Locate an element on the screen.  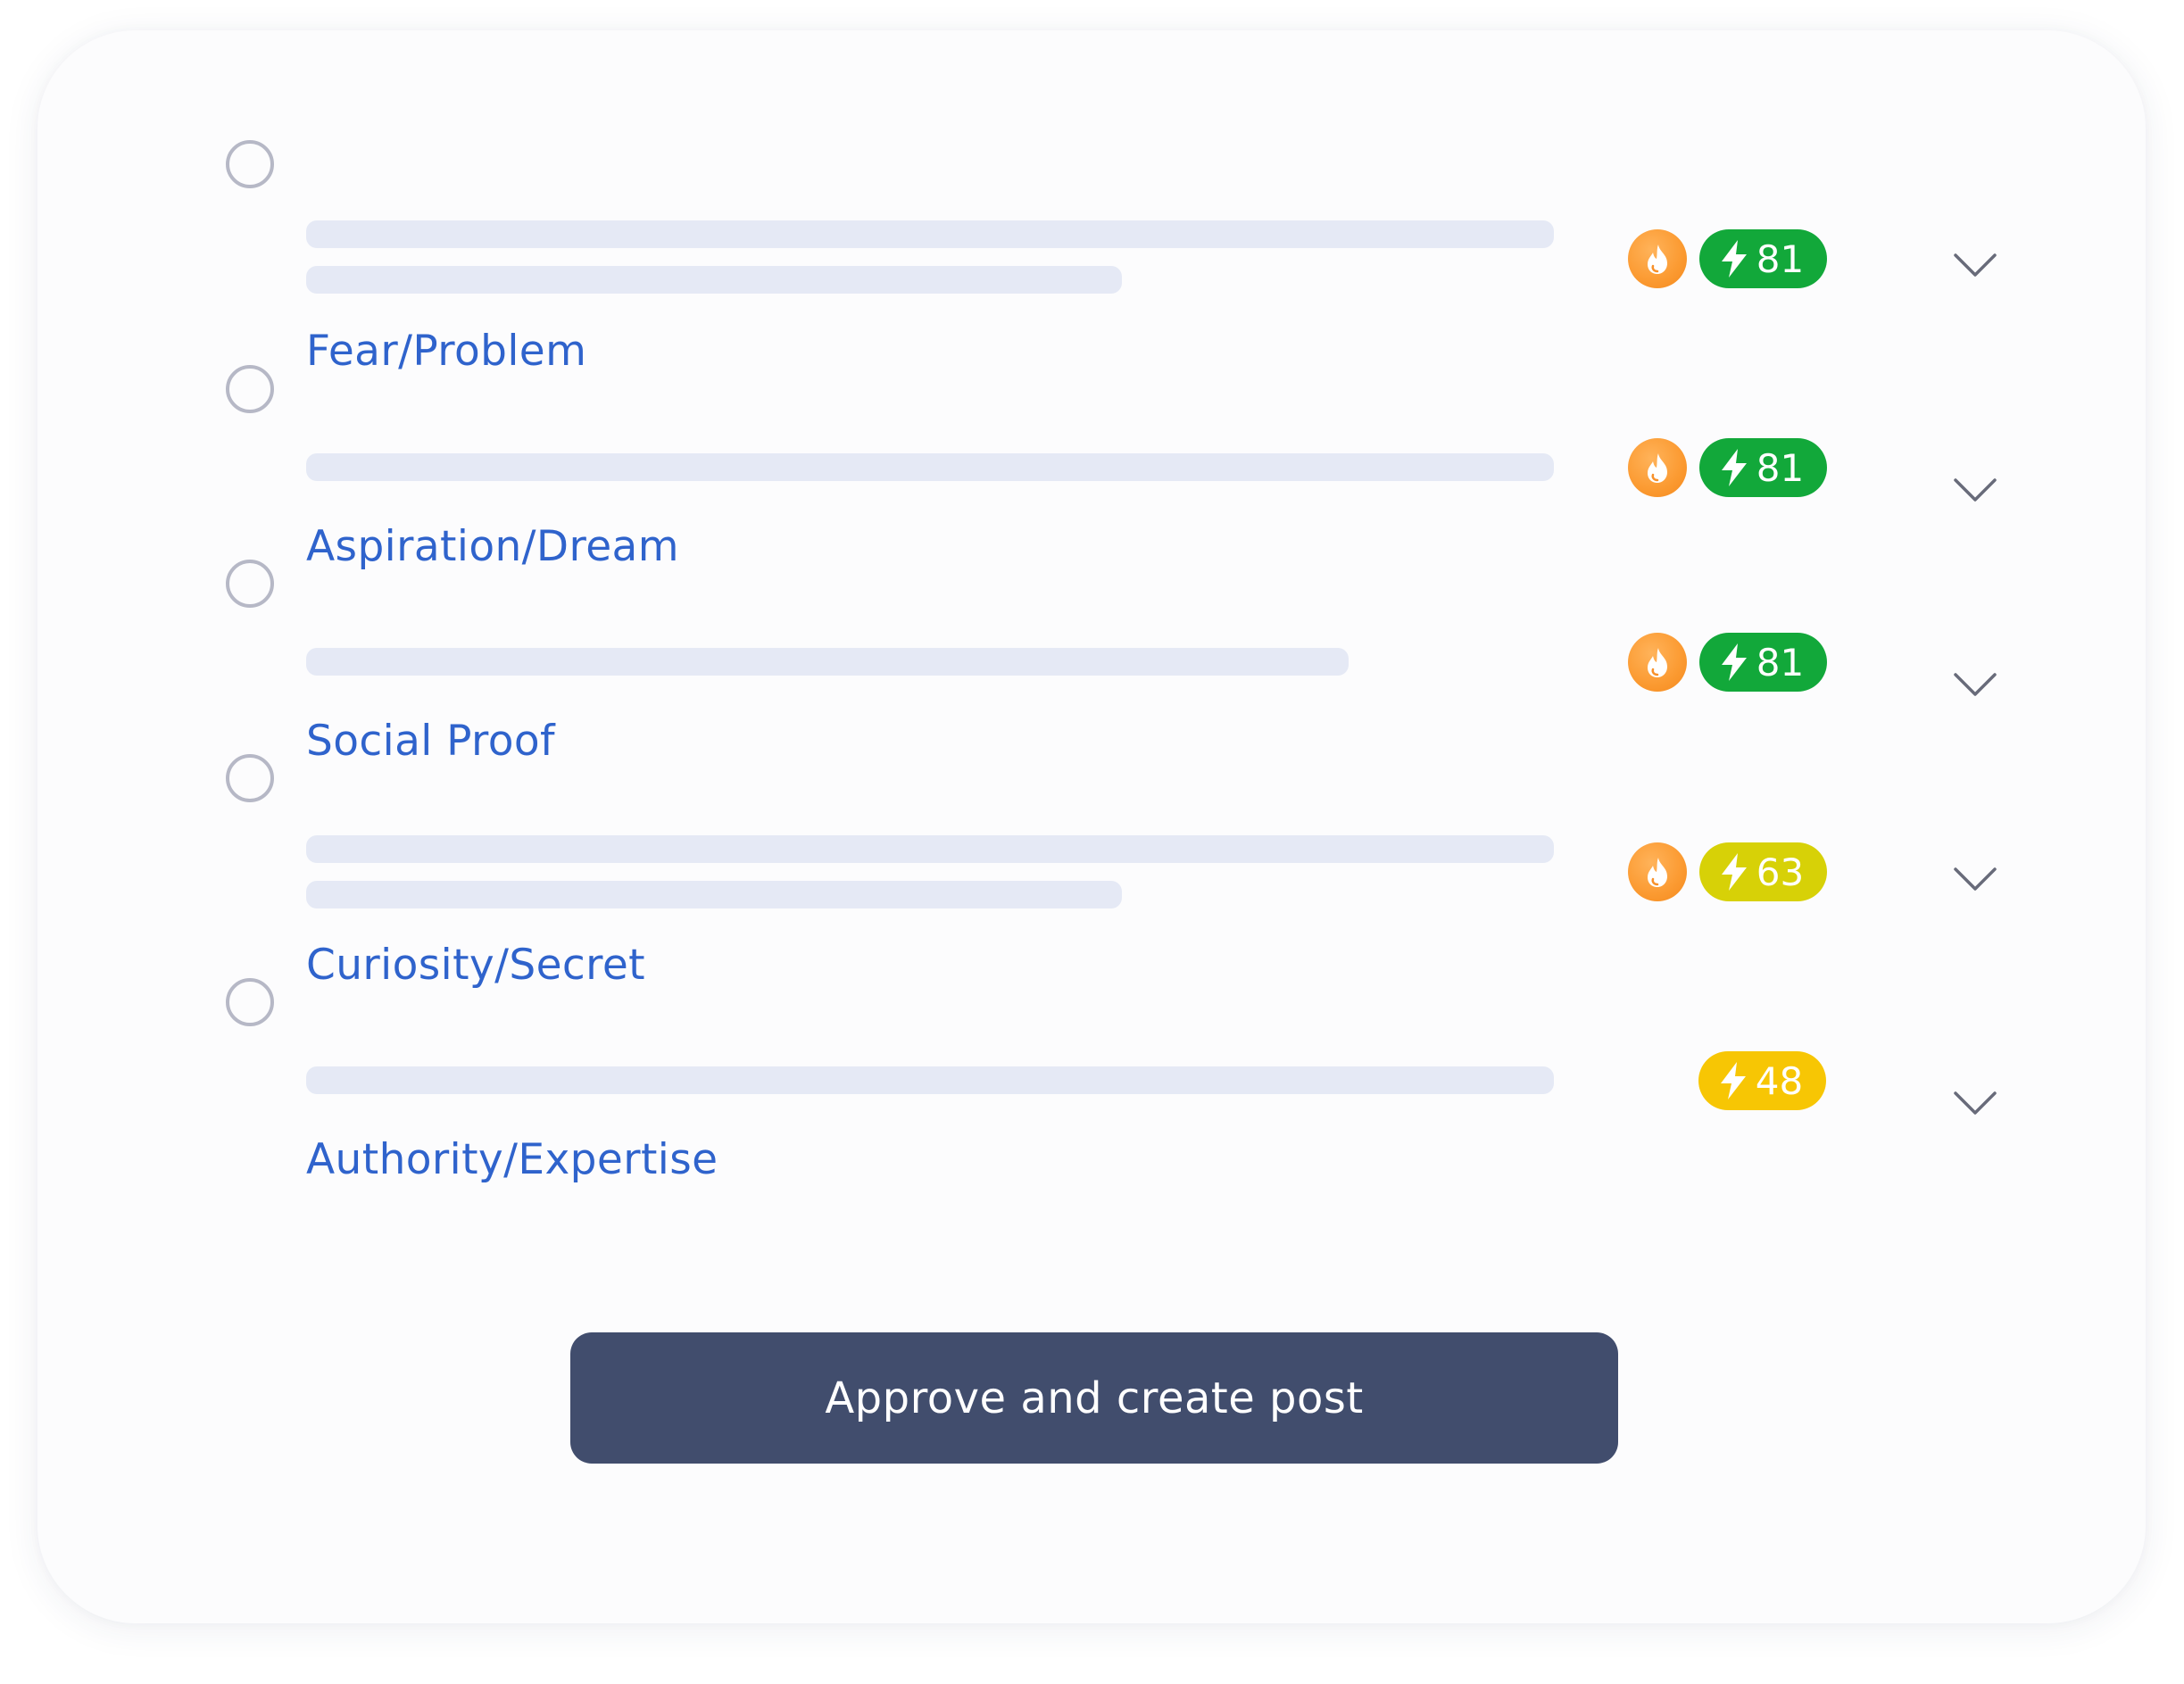
approve-and-create-post-button: Approve and create post is located at coordinates (1094, 1398).